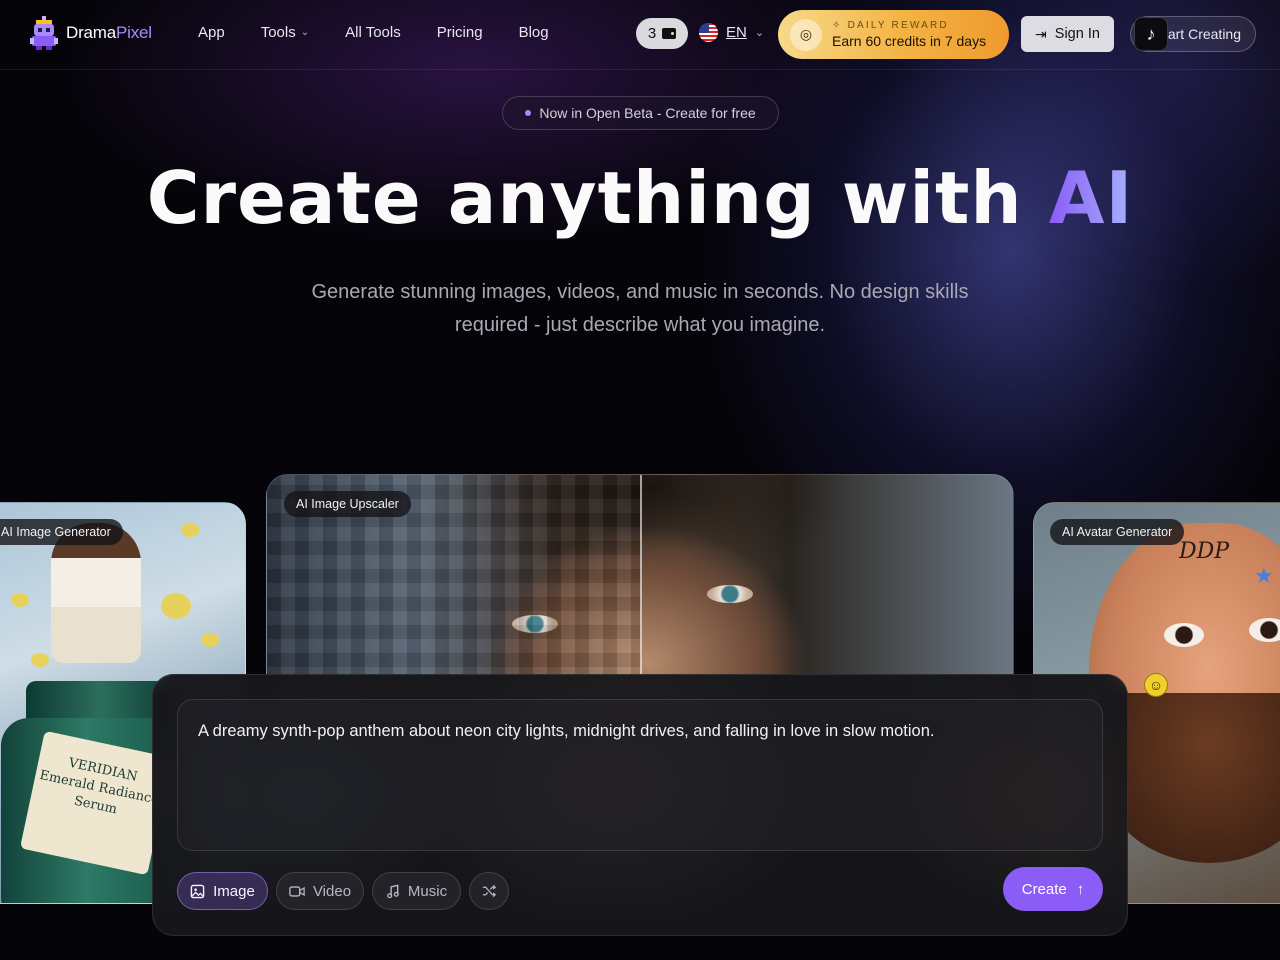  I want to click on daily-reward-text: Earn 60 credits in 7 days, so click(909, 41).